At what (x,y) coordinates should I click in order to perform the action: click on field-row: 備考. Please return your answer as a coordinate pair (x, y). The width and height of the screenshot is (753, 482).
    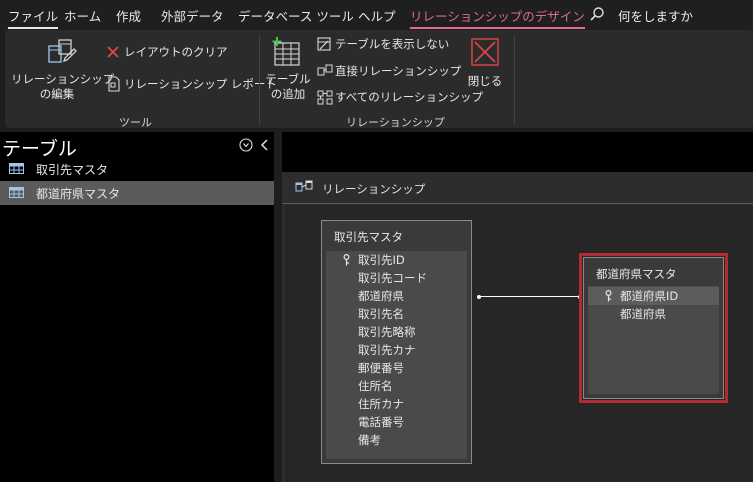
    Looking at the image, I should click on (396, 440).